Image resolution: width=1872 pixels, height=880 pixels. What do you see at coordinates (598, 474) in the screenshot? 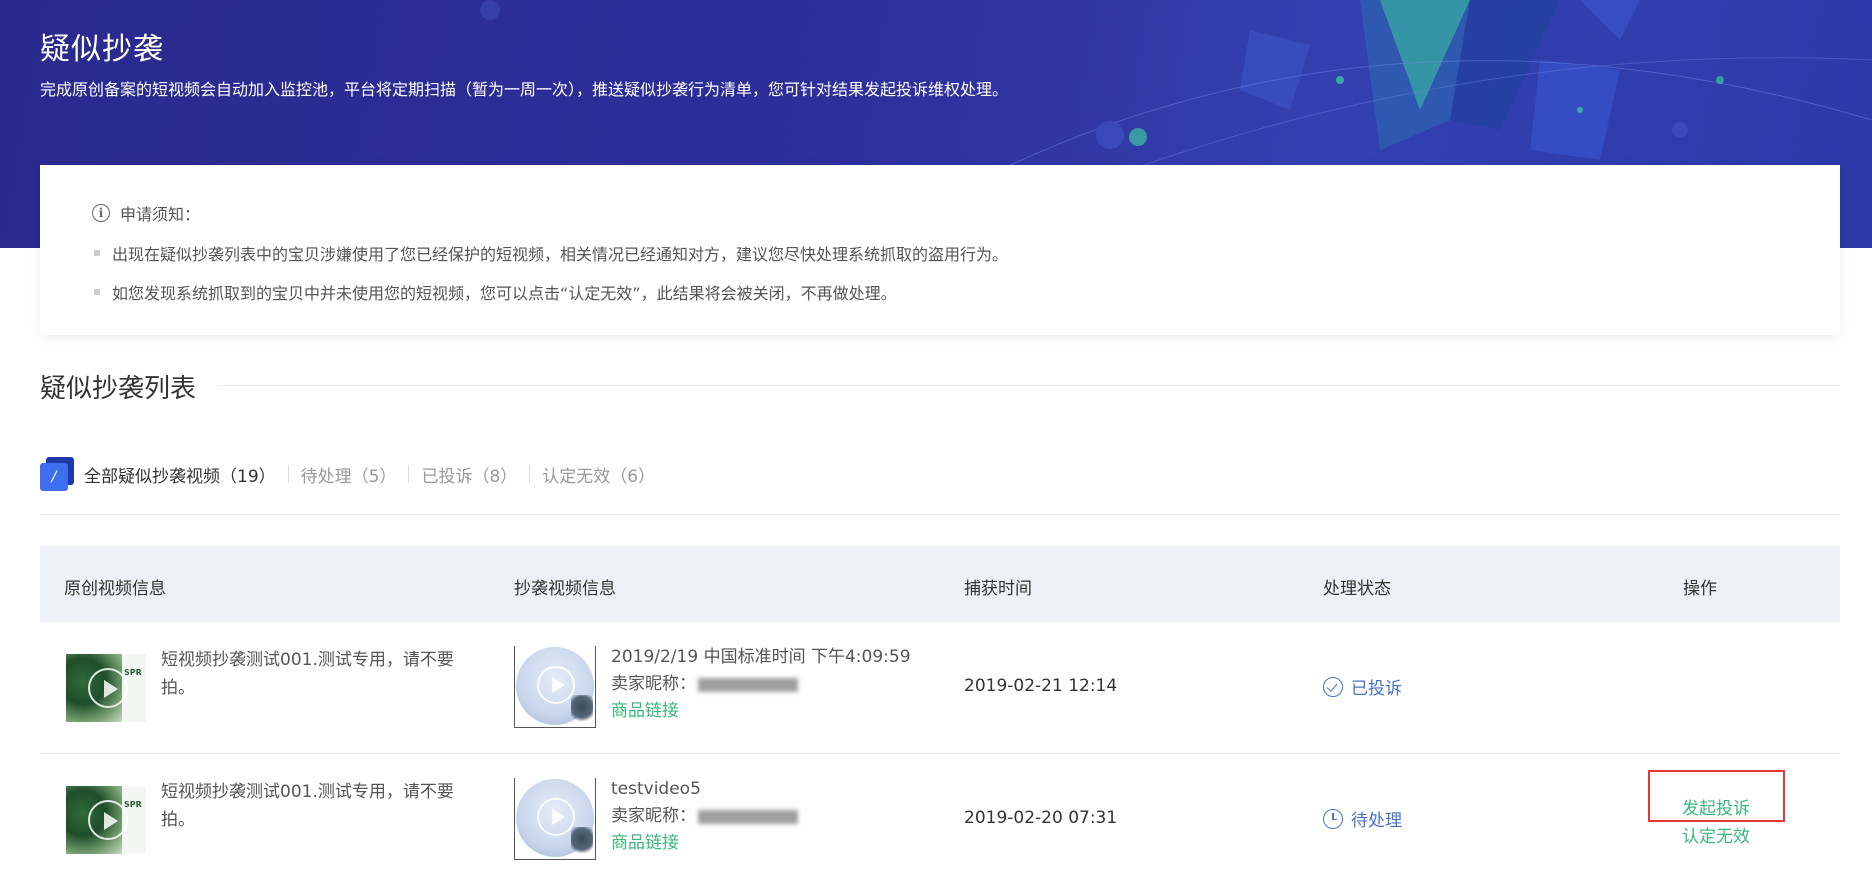
I see `tab-invalid: 认定无效（6）` at bounding box center [598, 474].